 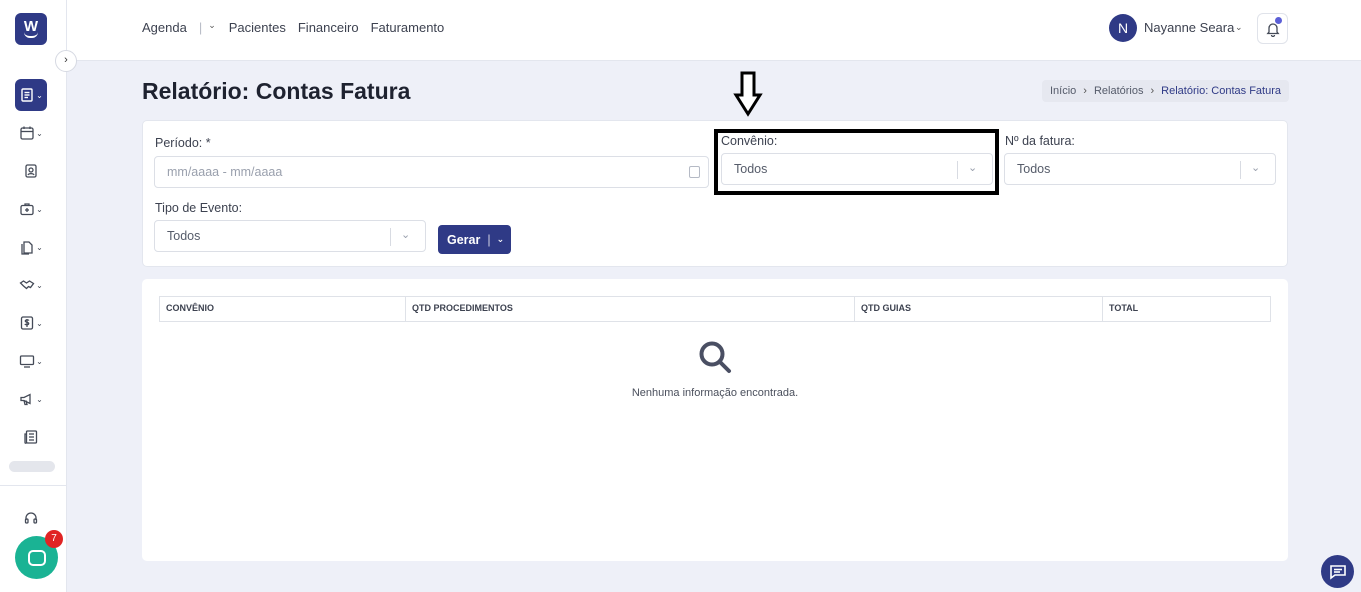 What do you see at coordinates (1040, 141) in the screenshot?
I see `fatura-label: Nº da fatura:` at bounding box center [1040, 141].